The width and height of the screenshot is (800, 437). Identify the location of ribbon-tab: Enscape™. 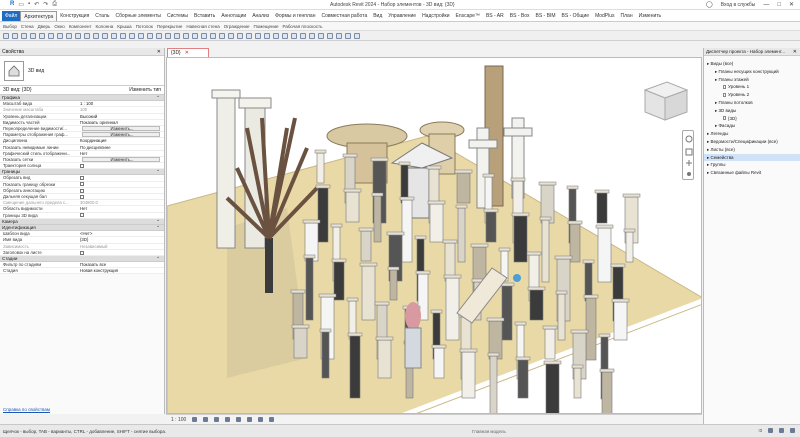
(468, 16).